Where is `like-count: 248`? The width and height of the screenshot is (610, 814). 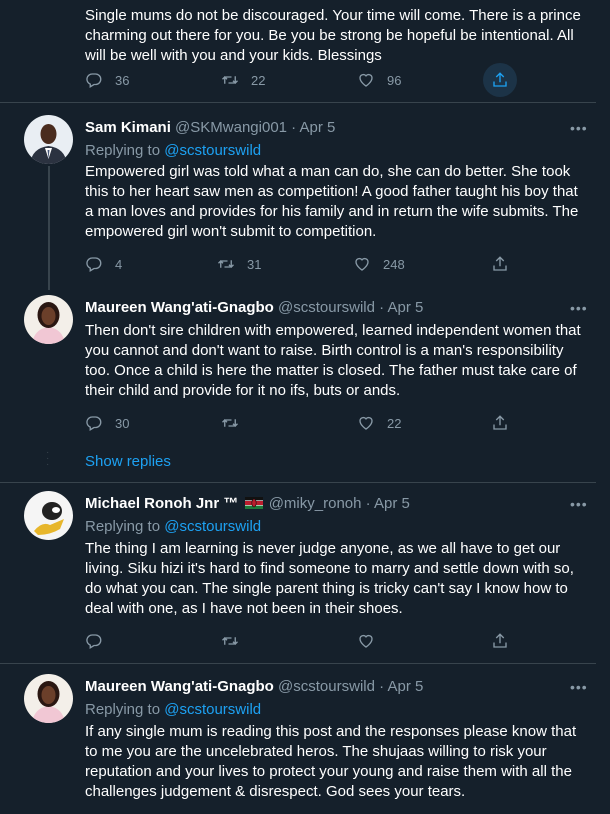 like-count: 248 is located at coordinates (394, 264).